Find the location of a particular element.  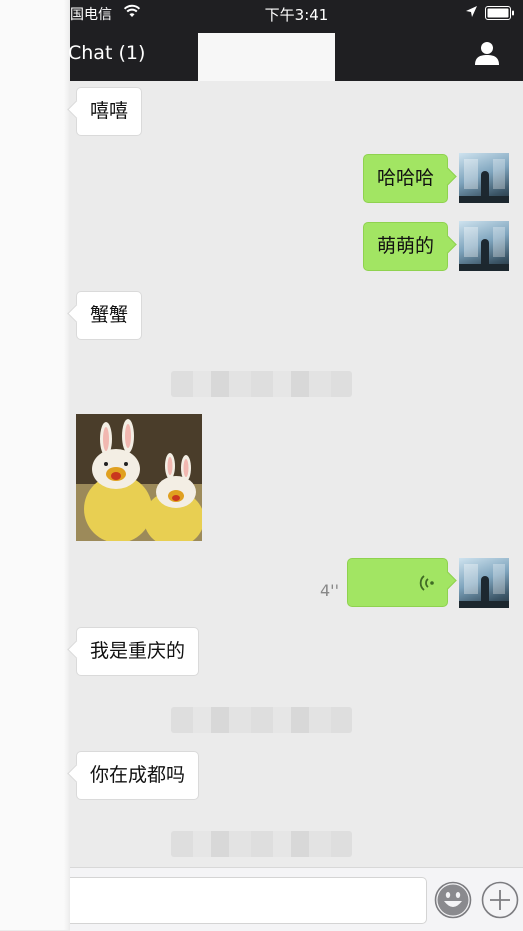

input-bar is located at coordinates (296, 899).